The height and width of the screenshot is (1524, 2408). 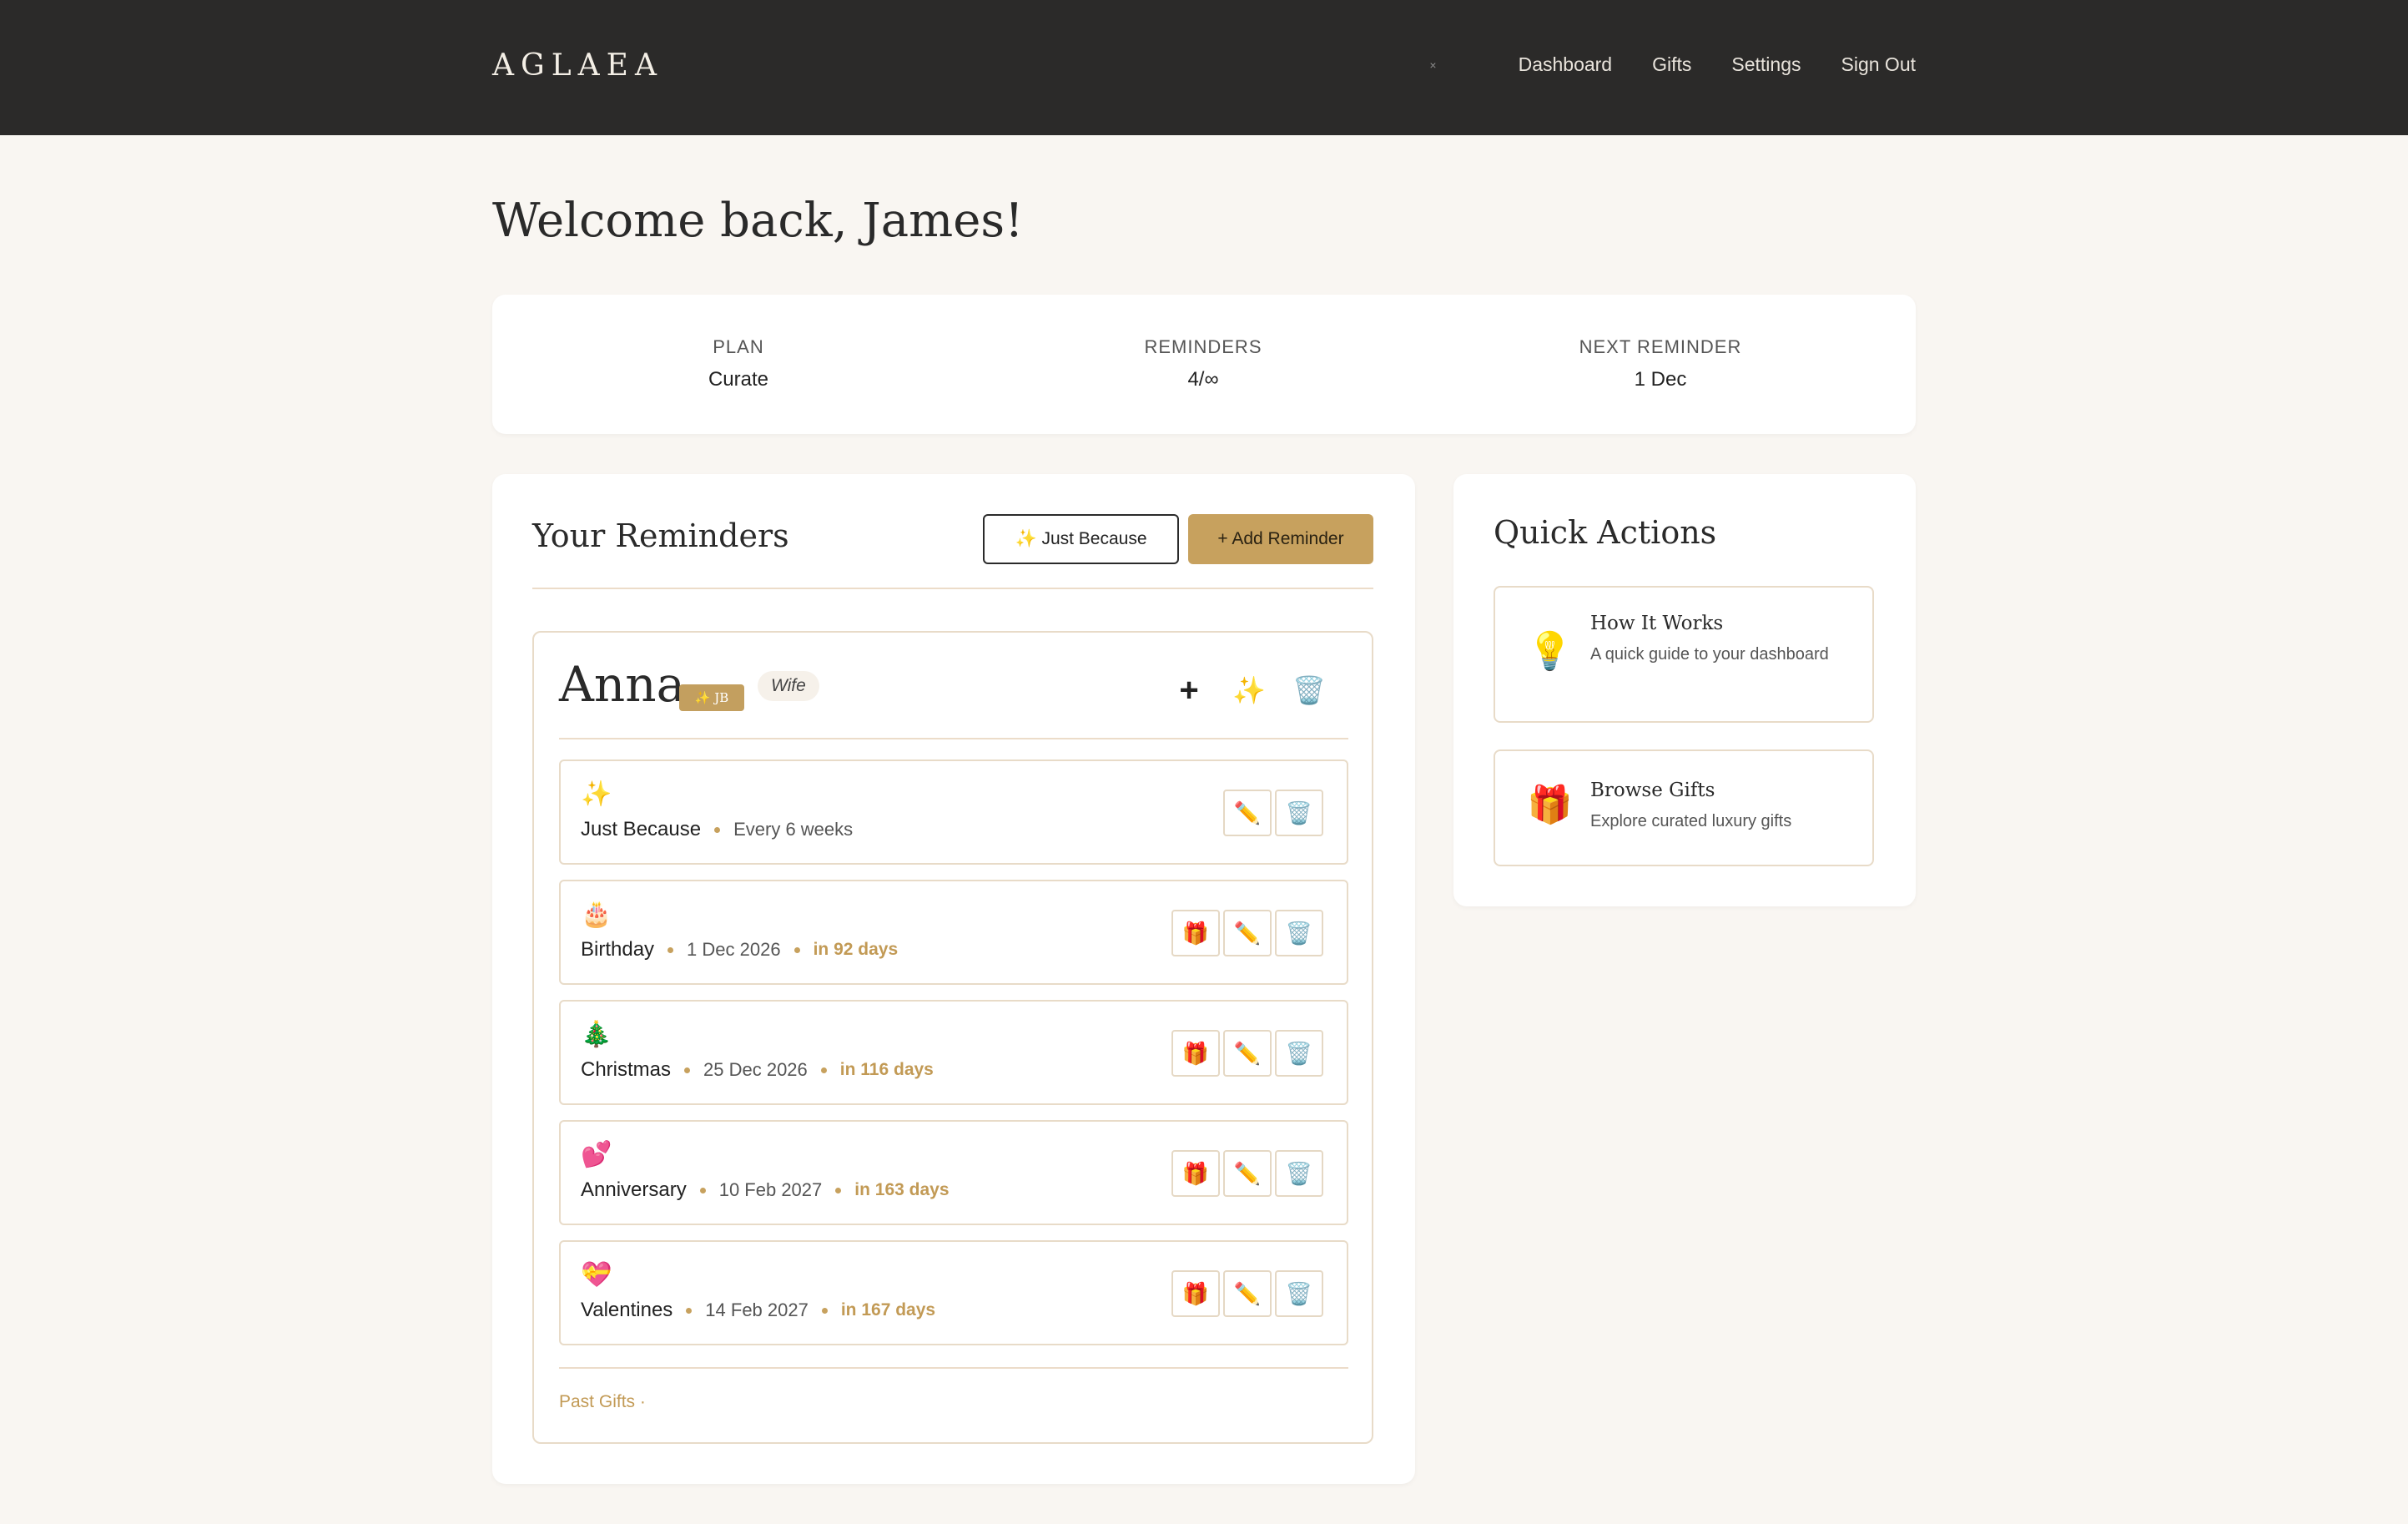 What do you see at coordinates (602, 1402) in the screenshot?
I see `past-gifts-link: Past Gifts ·` at bounding box center [602, 1402].